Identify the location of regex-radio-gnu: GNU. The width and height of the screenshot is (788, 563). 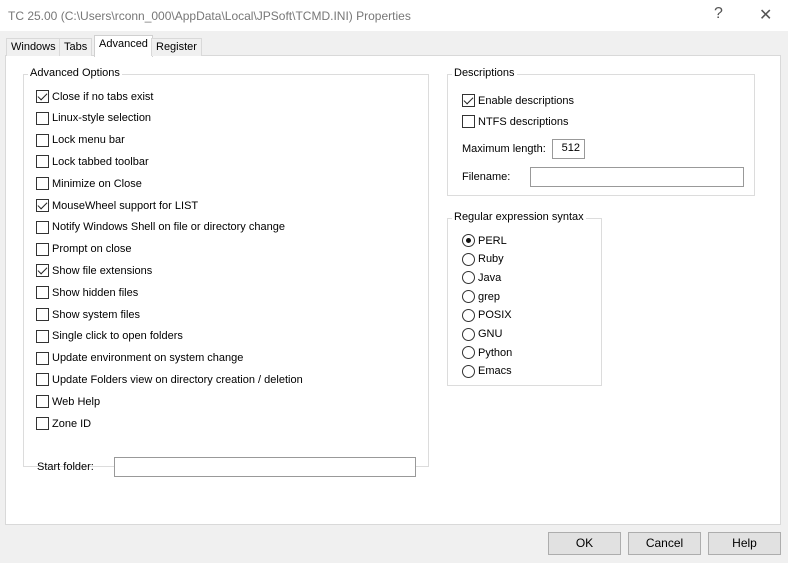
(482, 334).